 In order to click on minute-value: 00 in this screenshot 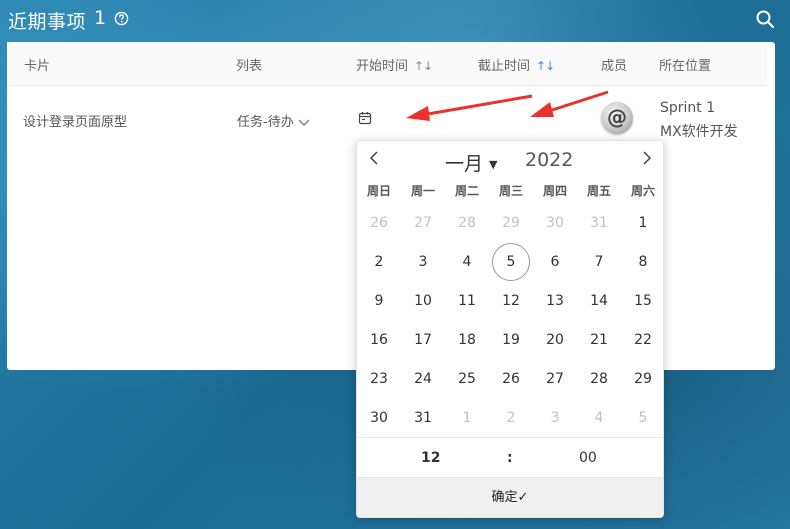, I will do `click(588, 458)`.